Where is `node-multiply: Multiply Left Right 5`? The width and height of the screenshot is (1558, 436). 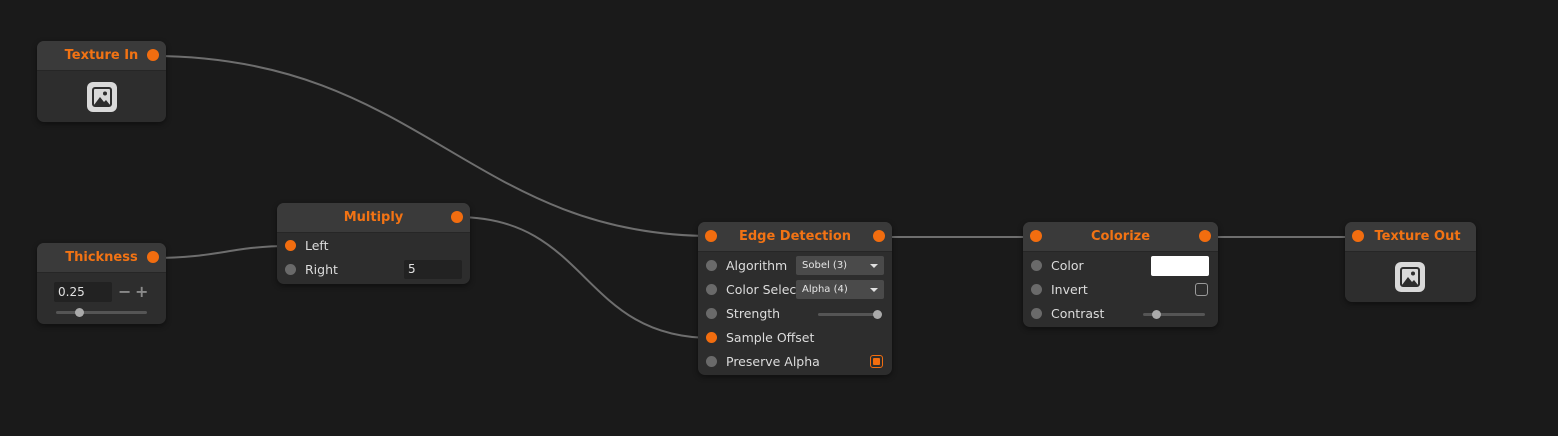 node-multiply: Multiply Left Right 5 is located at coordinates (373, 243).